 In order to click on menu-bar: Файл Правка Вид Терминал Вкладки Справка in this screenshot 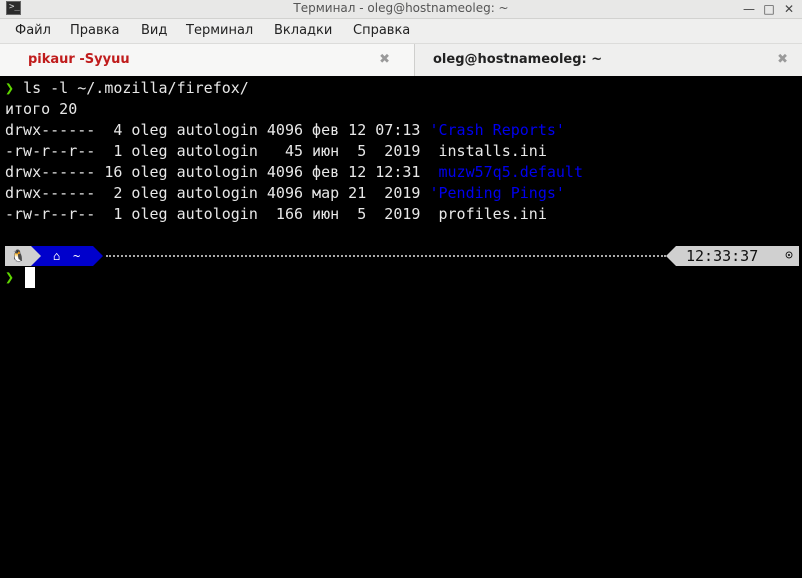, I will do `click(401, 31)`.